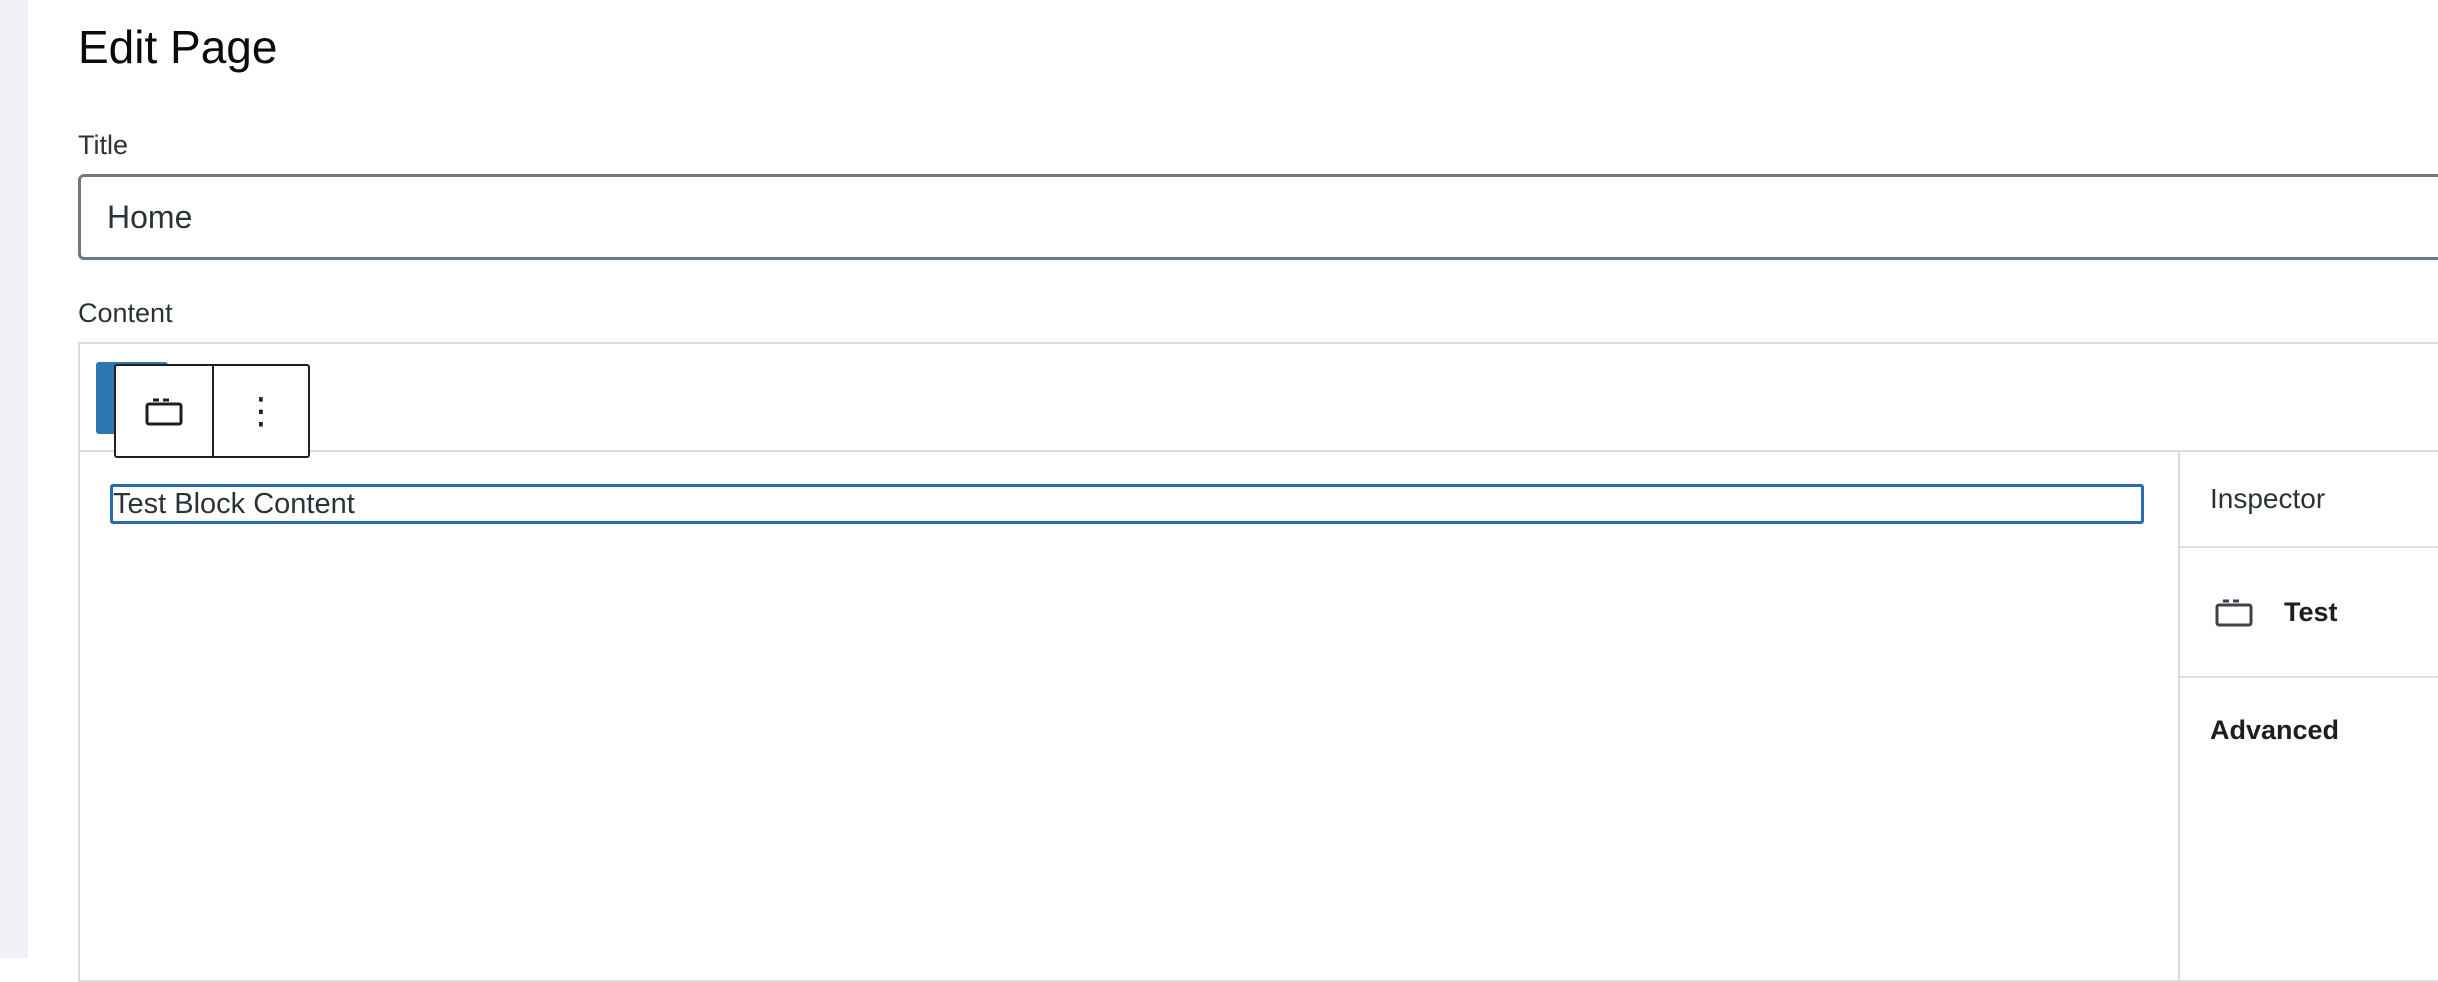  Describe the element at coordinates (1259, 401) in the screenshot. I see `editor-header-toolbar: ⋮` at that location.